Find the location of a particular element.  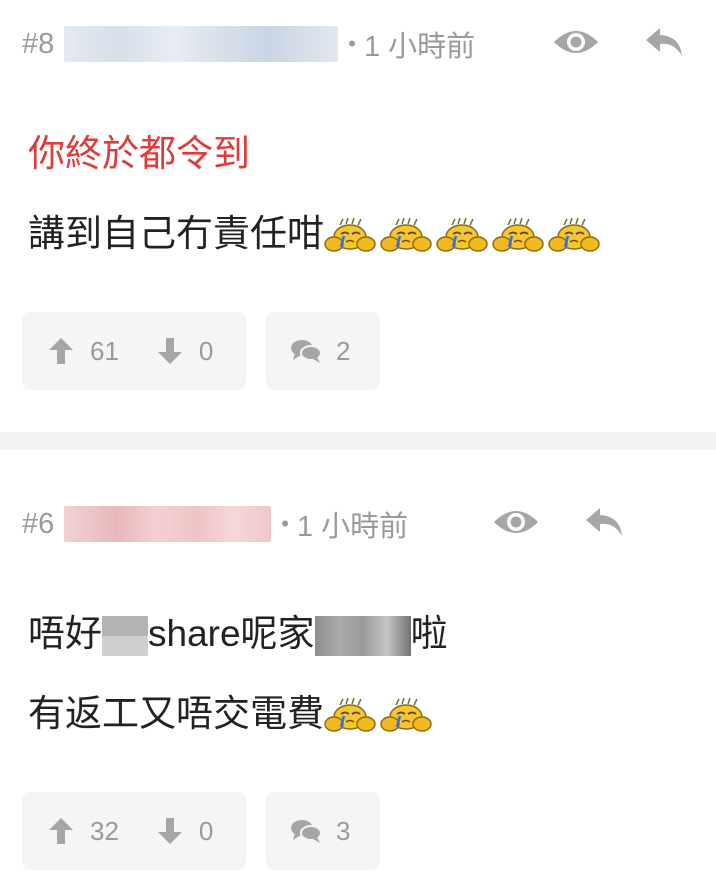

post-header: #8 • 1 小時前 is located at coordinates (248, 44).